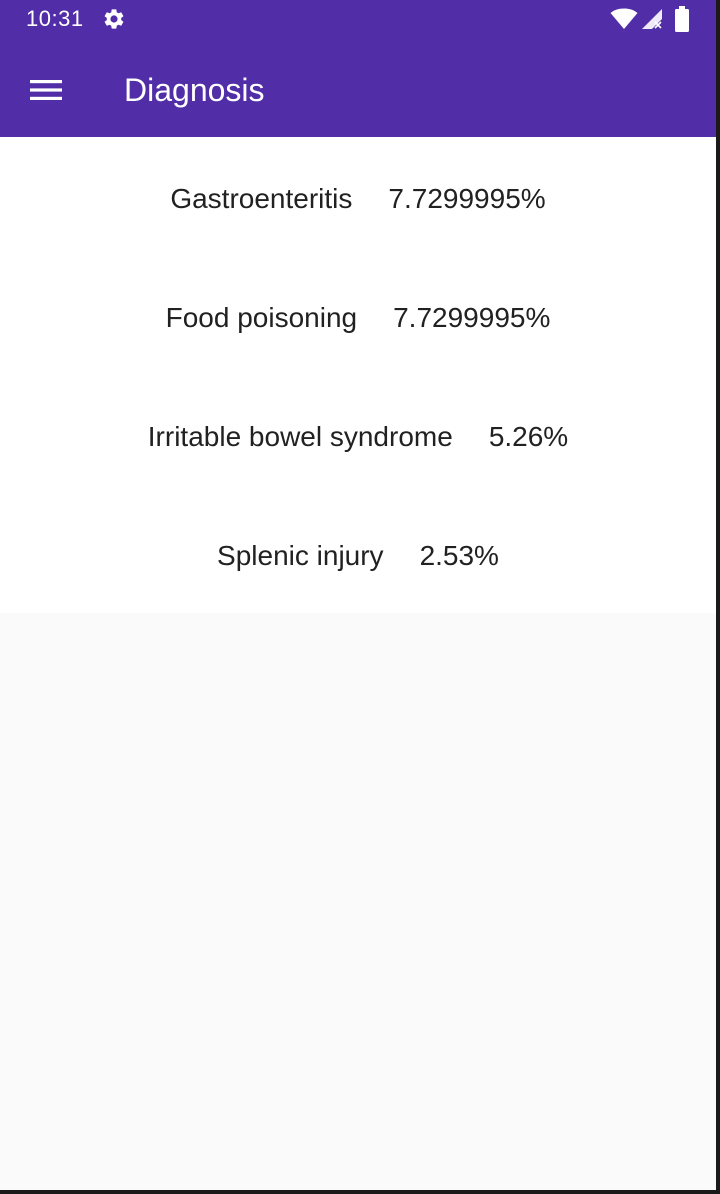 The height and width of the screenshot is (1194, 720). What do you see at coordinates (114, 19) in the screenshot?
I see `gear-icon` at bounding box center [114, 19].